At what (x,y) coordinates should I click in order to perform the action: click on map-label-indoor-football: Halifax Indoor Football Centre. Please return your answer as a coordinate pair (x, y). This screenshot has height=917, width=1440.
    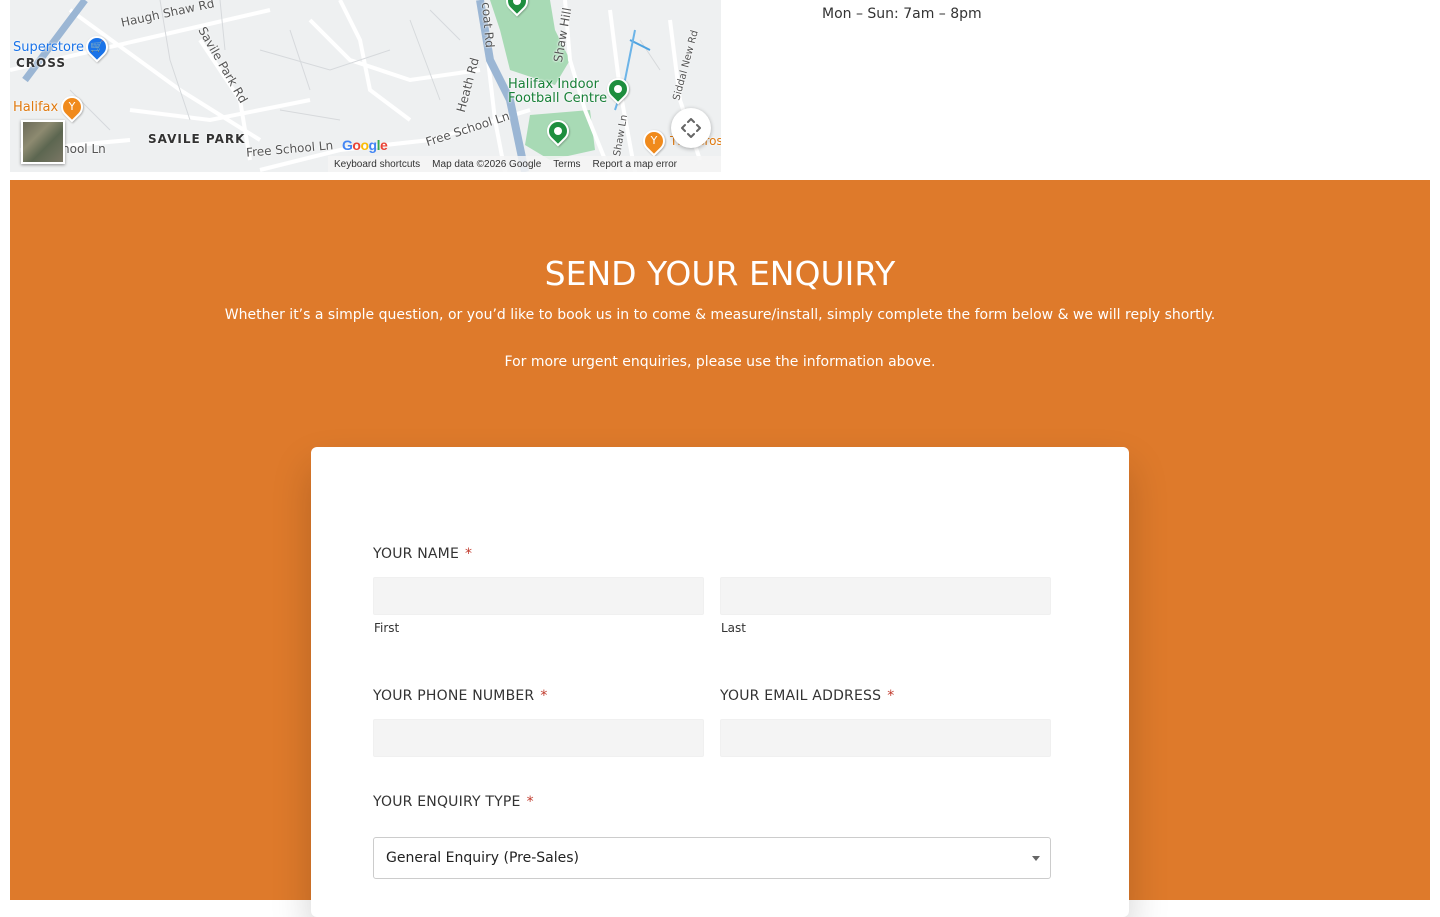
    Looking at the image, I should click on (558, 91).